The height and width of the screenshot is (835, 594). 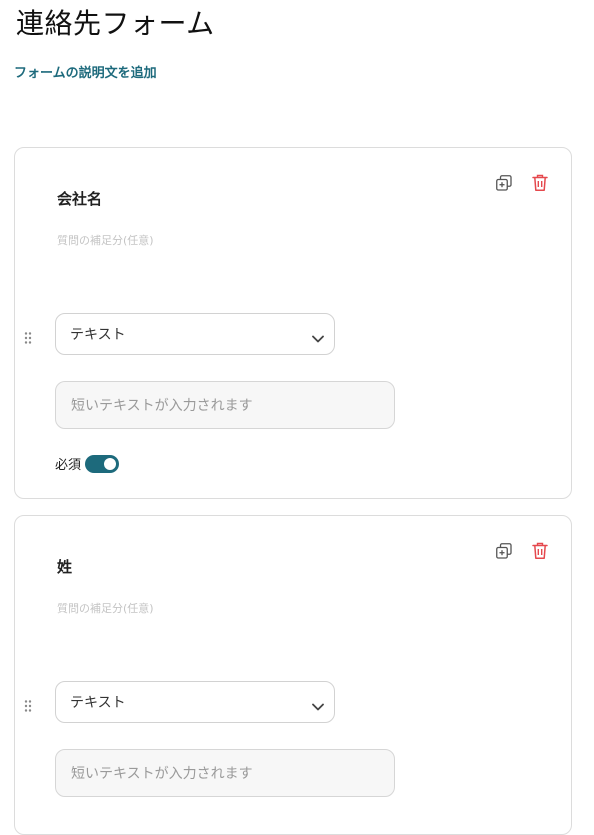 What do you see at coordinates (68, 465) in the screenshot?
I see `required-label: 必須` at bounding box center [68, 465].